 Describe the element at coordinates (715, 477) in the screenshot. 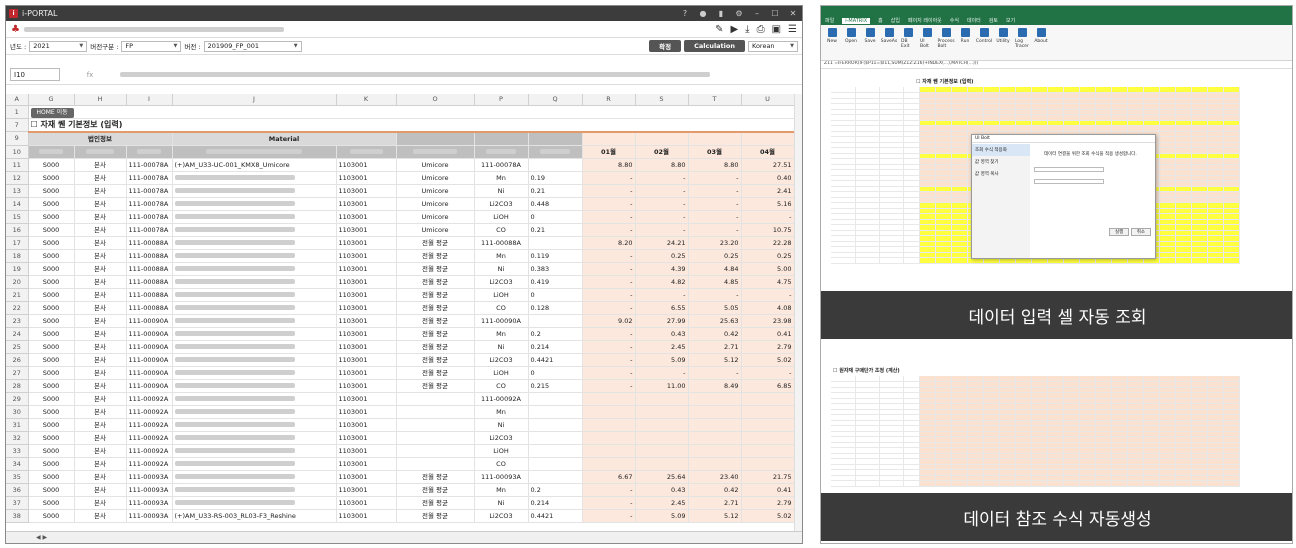

I see `month-value-cell: 23.40` at that location.